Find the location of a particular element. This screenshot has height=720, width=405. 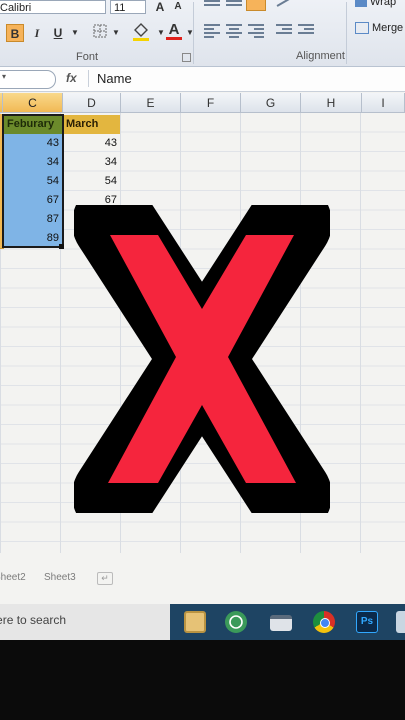

font-name-box: Calibri is located at coordinates (53, 7).